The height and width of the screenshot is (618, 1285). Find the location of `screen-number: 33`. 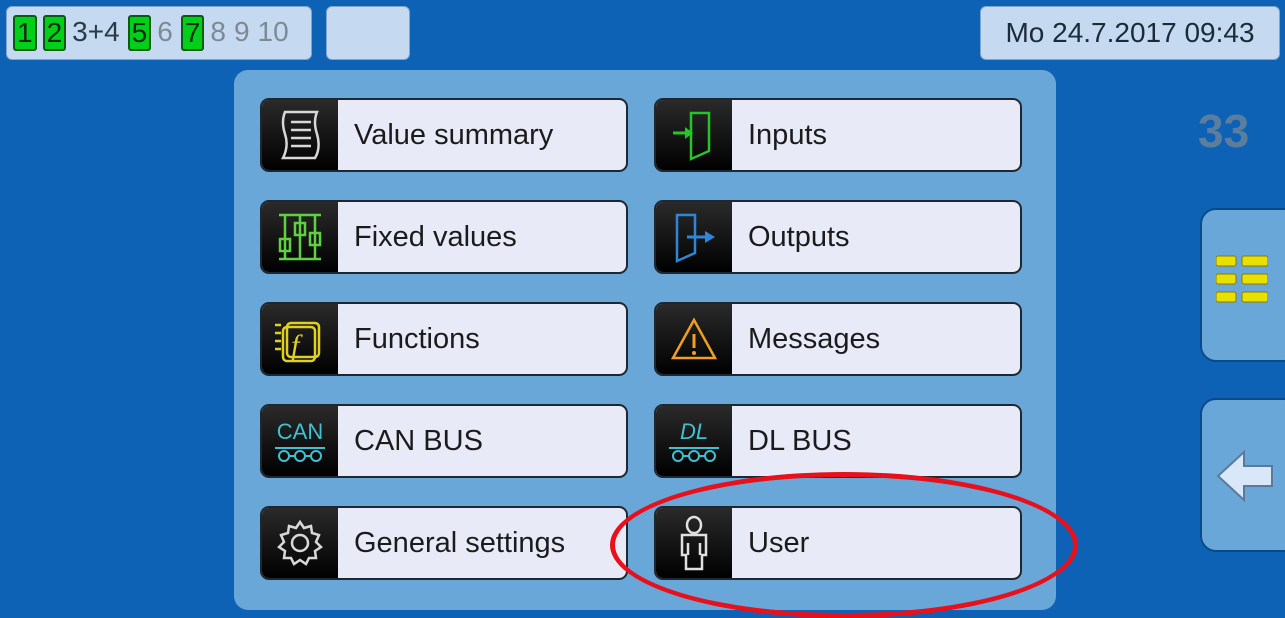

screen-number: 33 is located at coordinates (1224, 131).